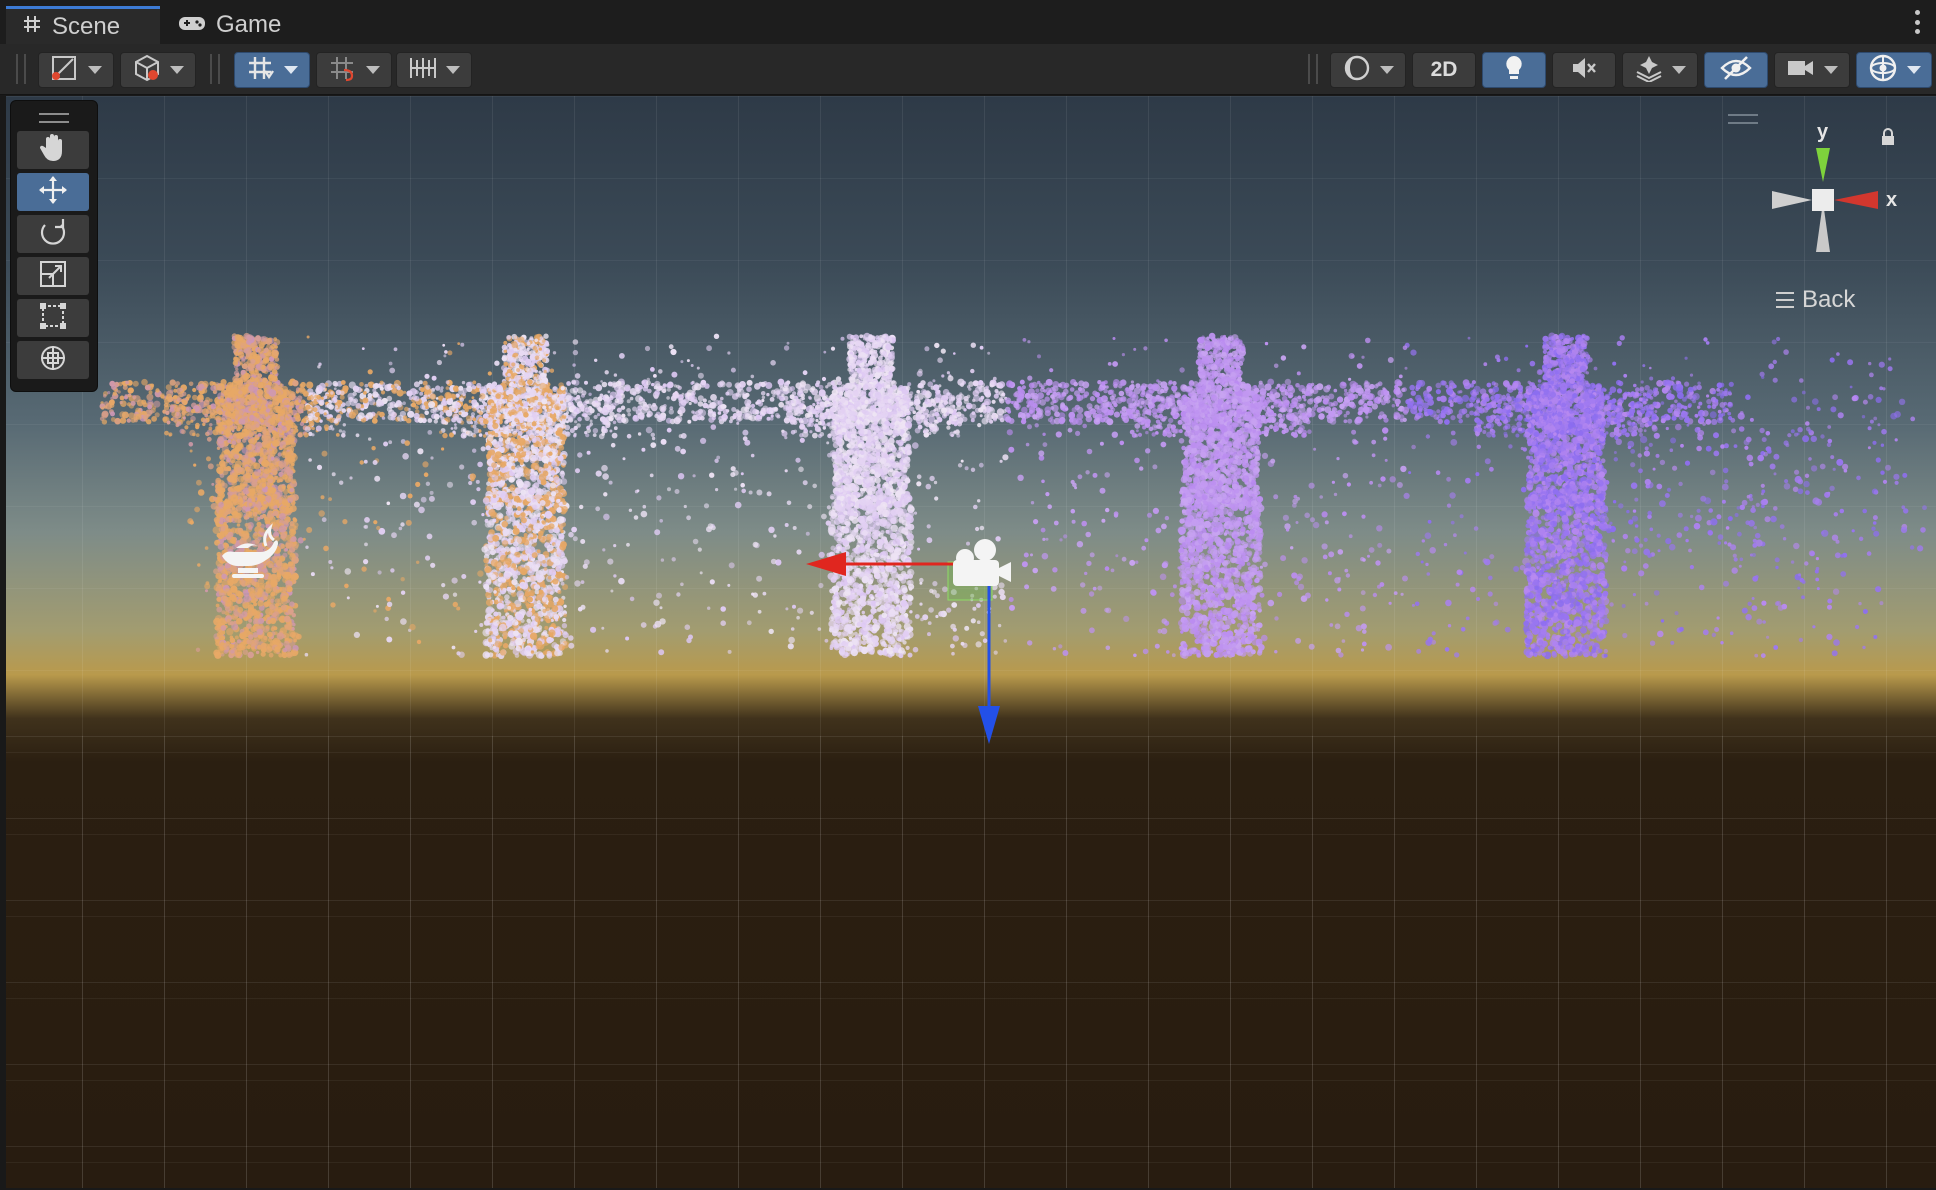 This screenshot has height=1190, width=1936. I want to click on gizmo-neg-x-cone, so click(1792, 200).